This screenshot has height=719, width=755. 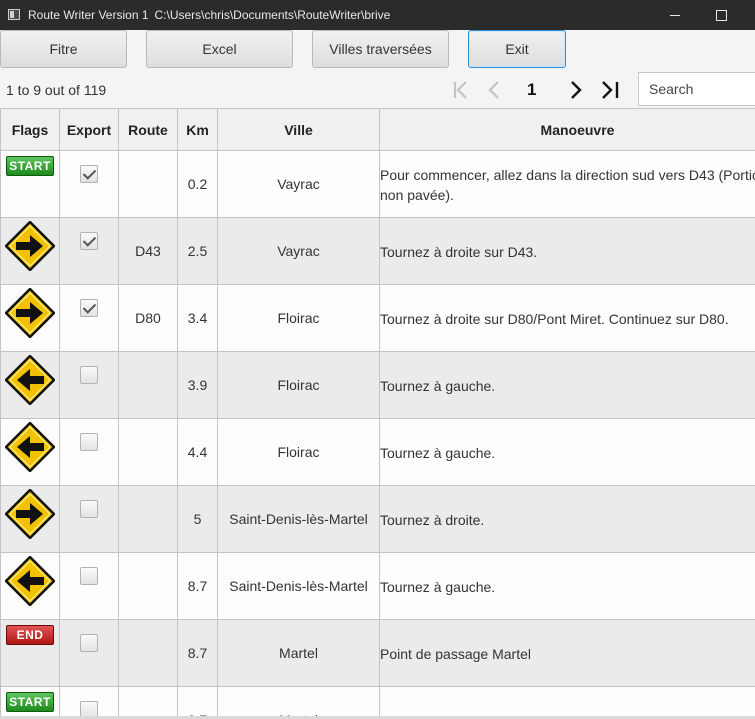 What do you see at coordinates (197, 519) in the screenshot?
I see `km-cell: 5` at bounding box center [197, 519].